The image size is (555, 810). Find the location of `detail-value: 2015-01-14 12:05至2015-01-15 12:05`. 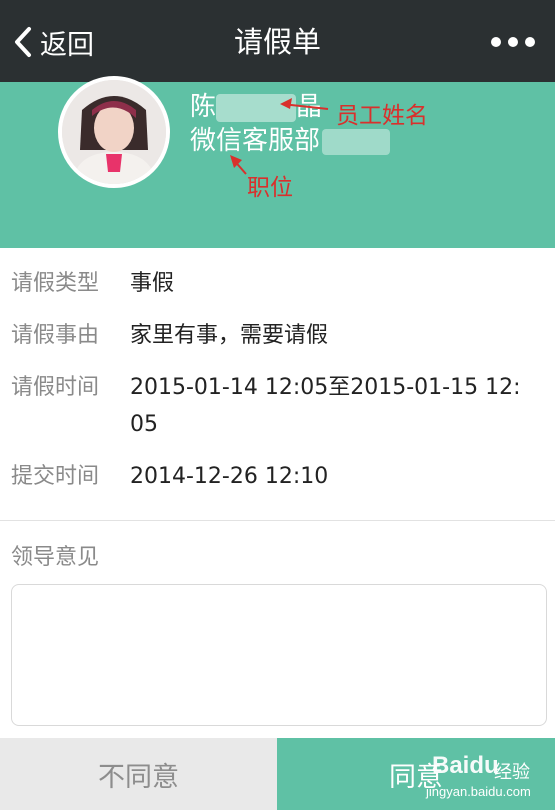

detail-value: 2015-01-14 12:05至2015-01-15 12:05 is located at coordinates (325, 406).